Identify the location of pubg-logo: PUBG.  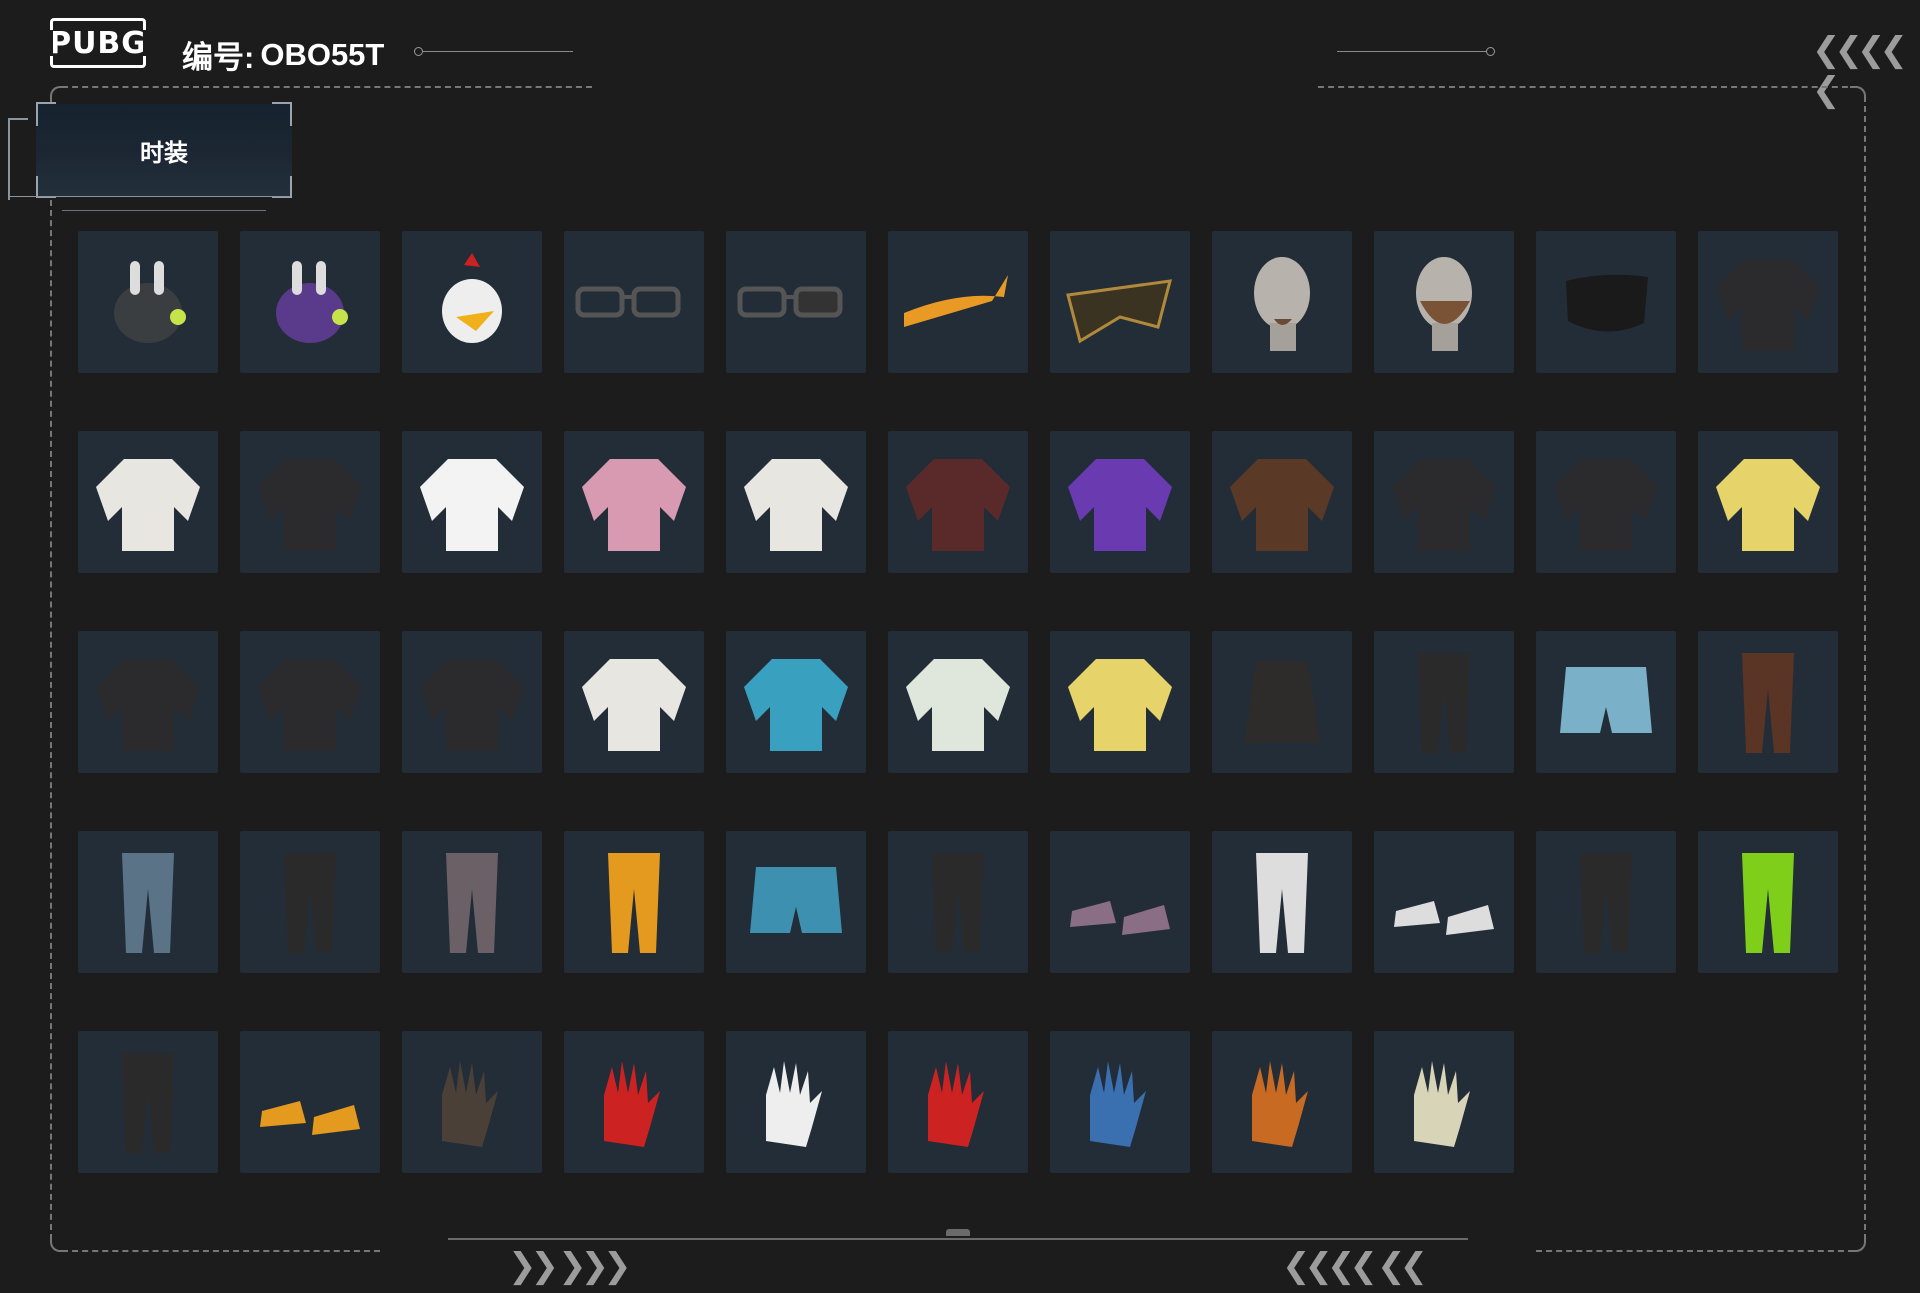
(98, 43).